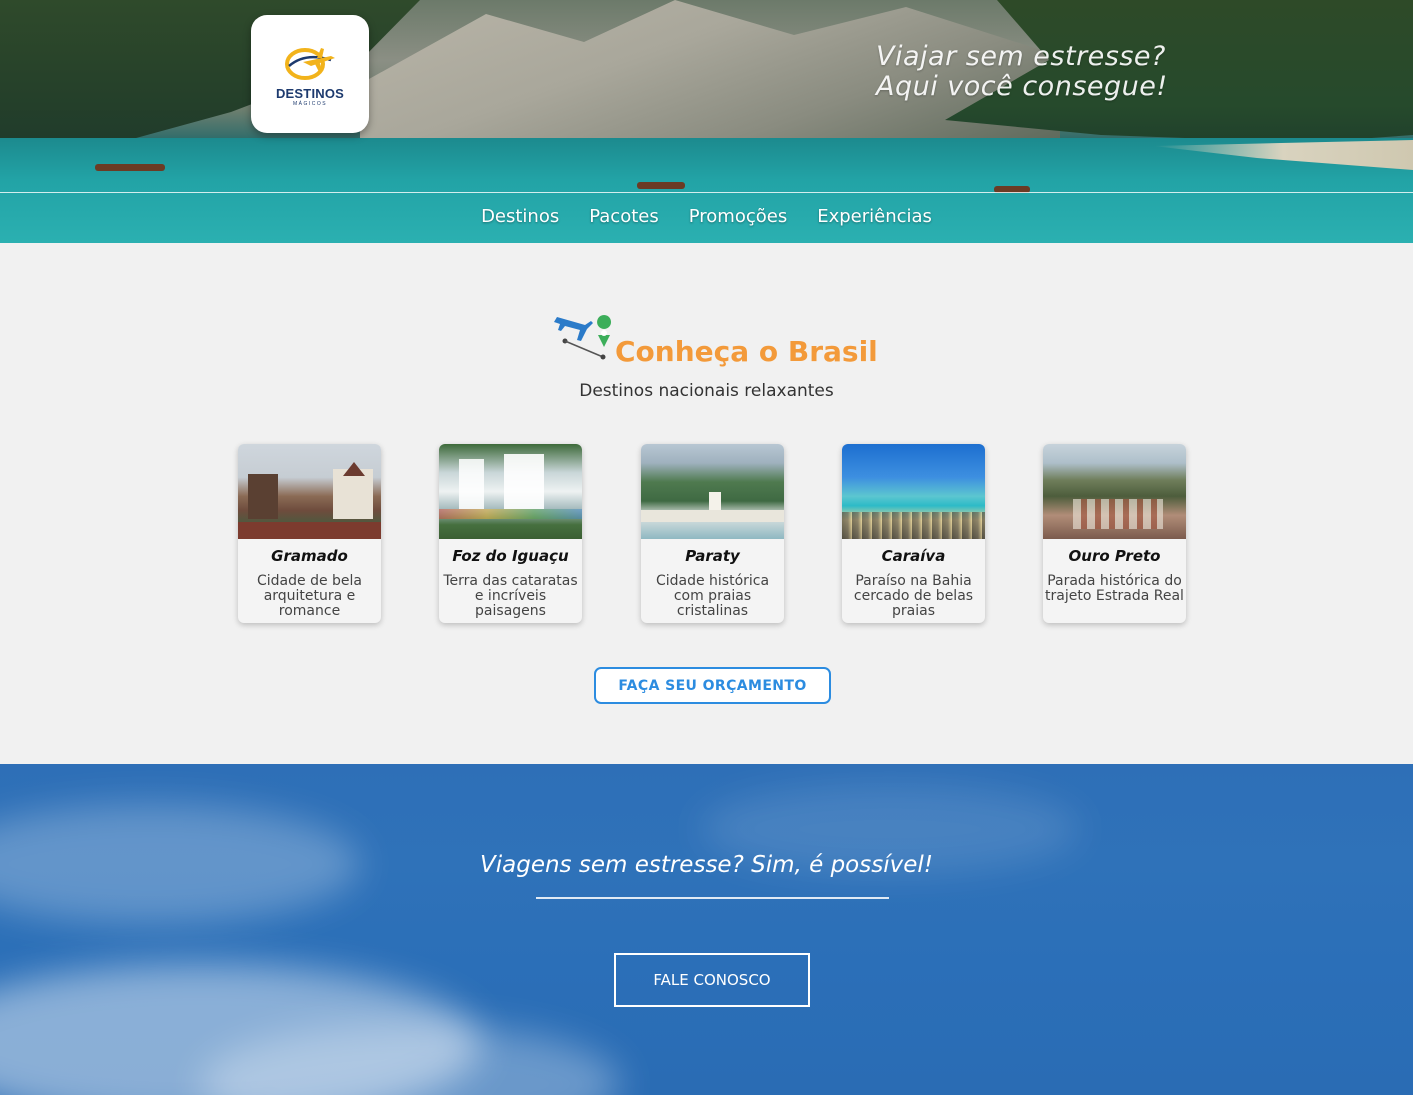 This screenshot has height=1095, width=1413. Describe the element at coordinates (706, 192) in the screenshot. I see `hero-divider` at that location.